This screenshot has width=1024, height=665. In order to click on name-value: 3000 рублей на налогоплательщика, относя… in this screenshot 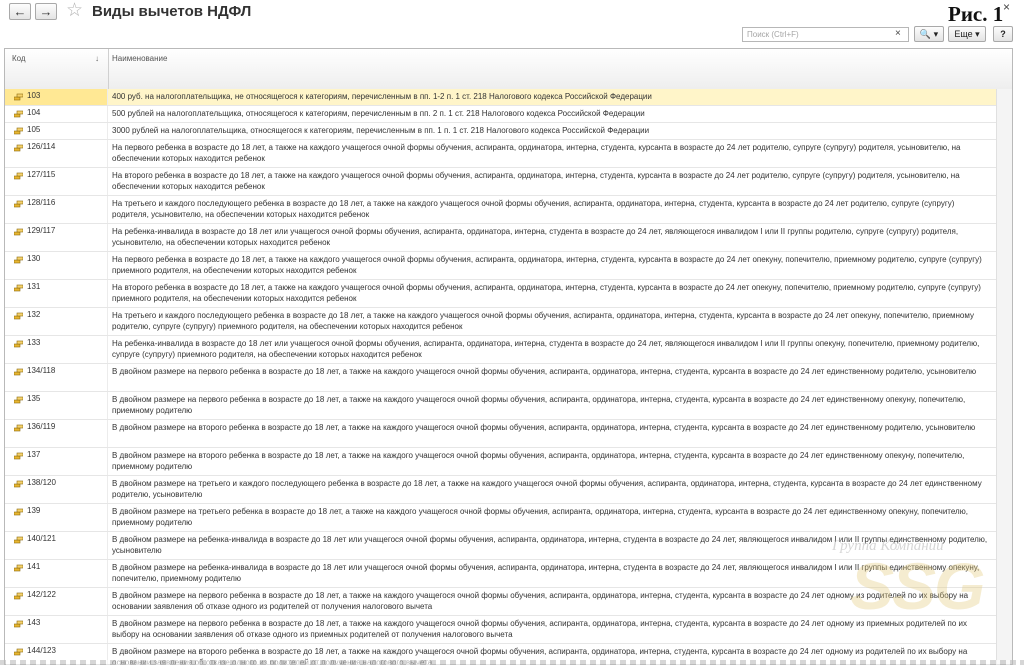, I will do `click(381, 130)`.